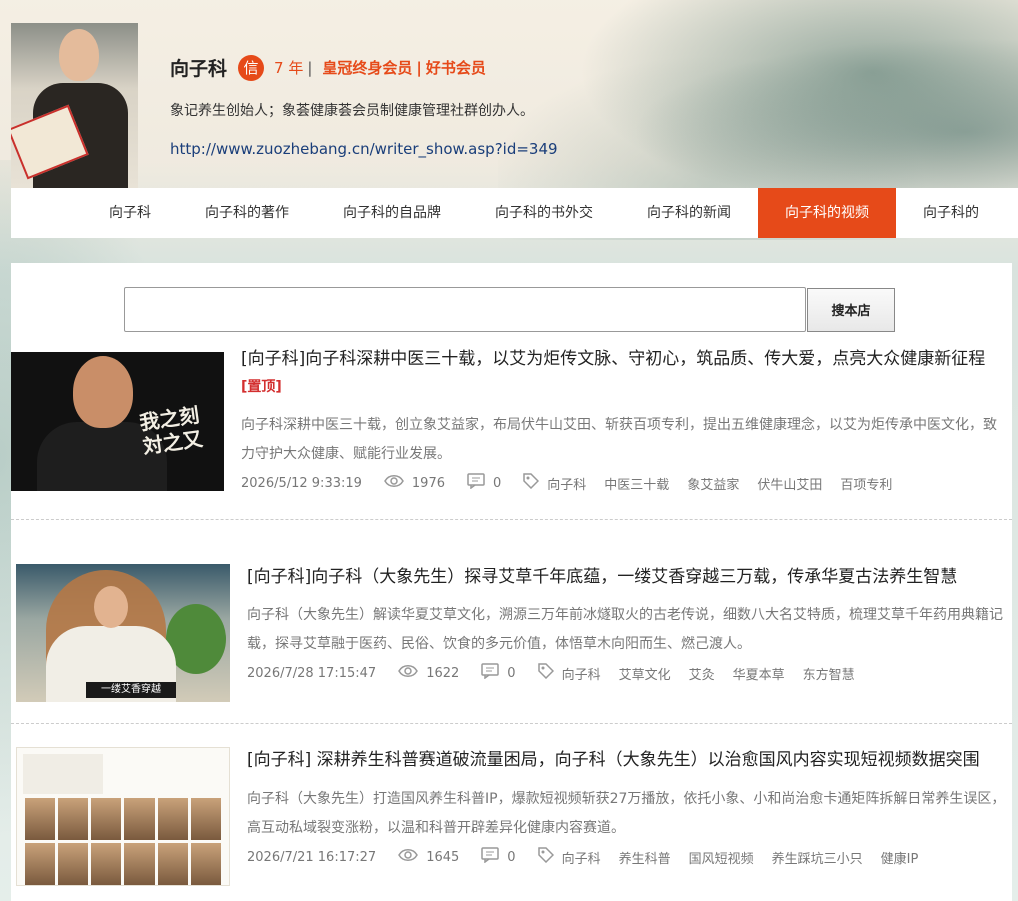 This screenshot has height=901, width=1018. What do you see at coordinates (713, 483) in the screenshot?
I see `article-tag: 象艾益家` at bounding box center [713, 483].